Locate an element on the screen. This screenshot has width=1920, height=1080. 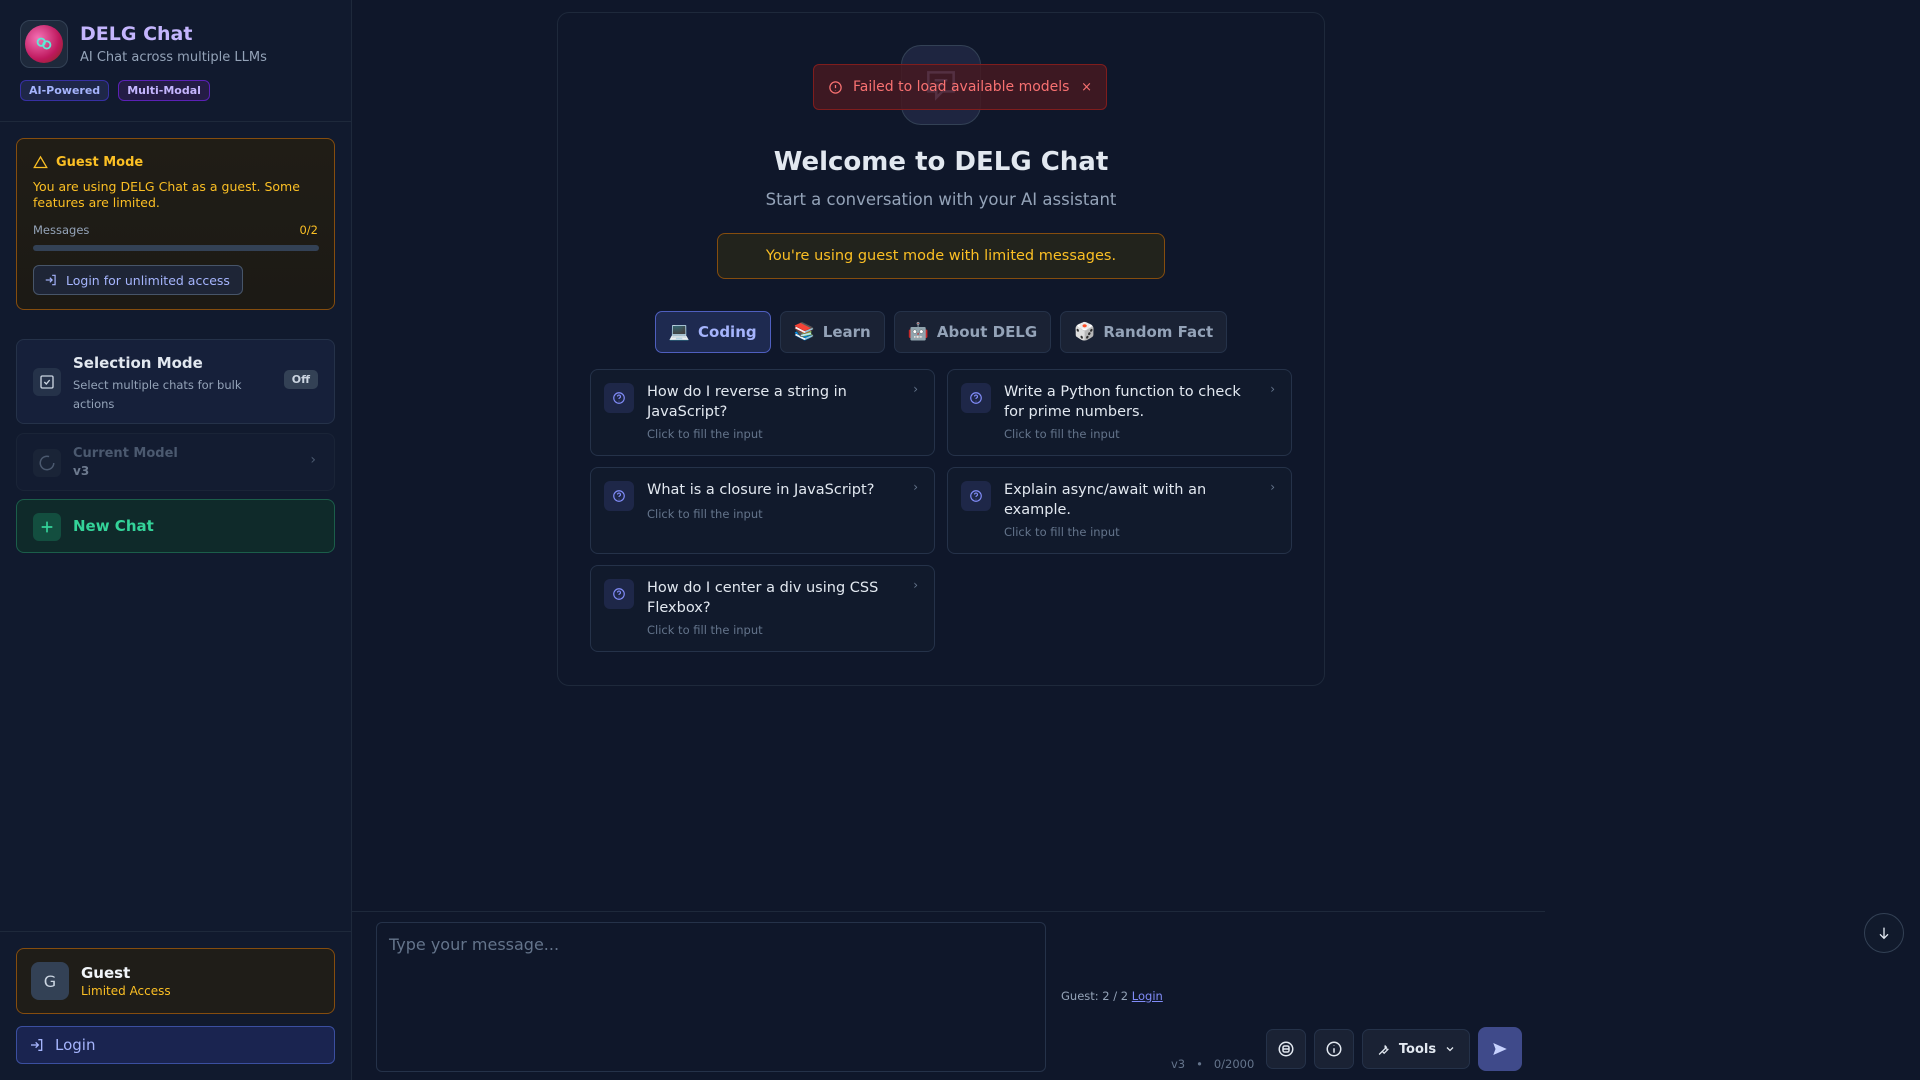
prompt-text: What is a closure in JavaScript? is located at coordinates (761, 490).